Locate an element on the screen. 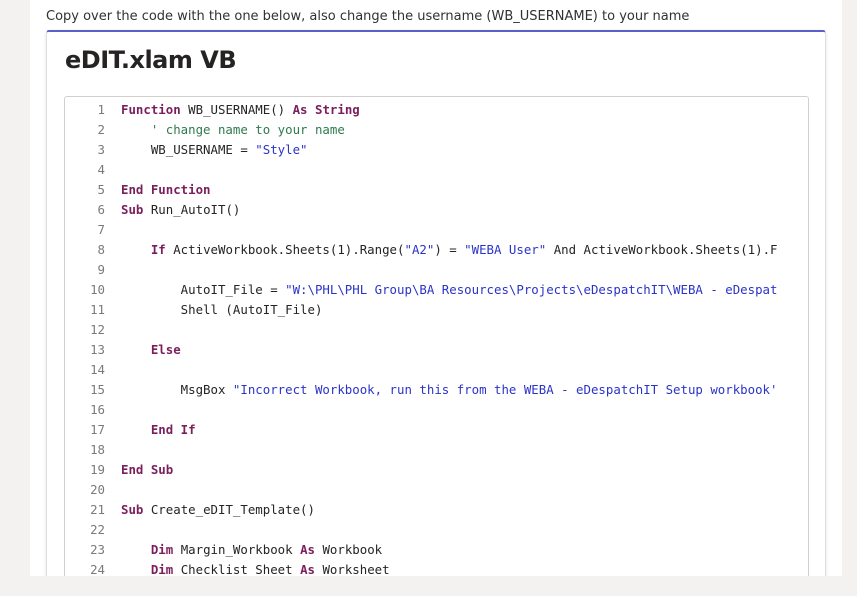 This screenshot has width=857, height=596. code-token: "Style" is located at coordinates (281, 149).